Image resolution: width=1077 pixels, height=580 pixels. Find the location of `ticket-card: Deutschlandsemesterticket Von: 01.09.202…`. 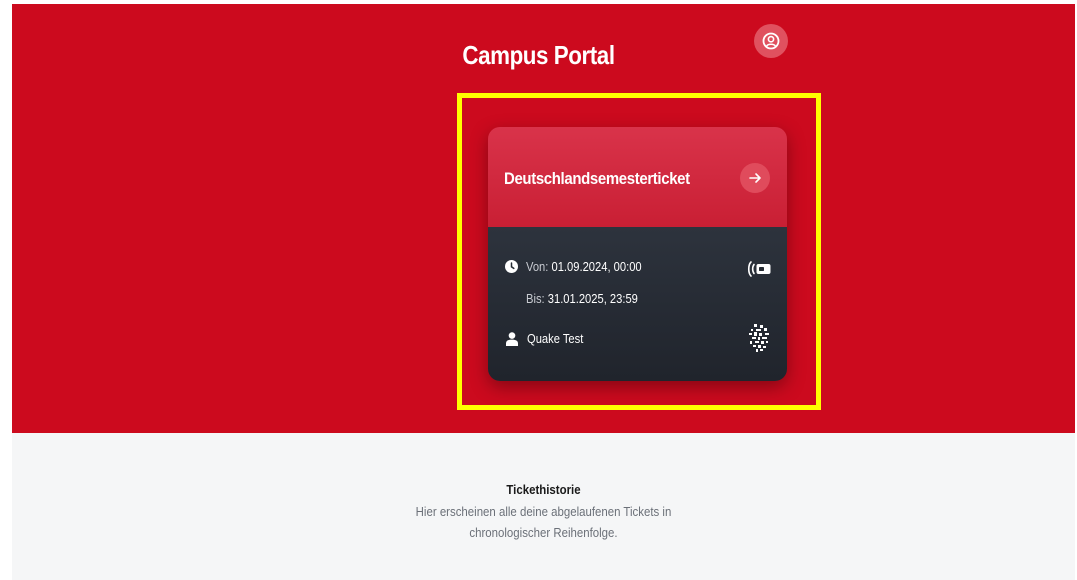

ticket-card: Deutschlandsemesterticket Von: 01.09.202… is located at coordinates (637, 254).